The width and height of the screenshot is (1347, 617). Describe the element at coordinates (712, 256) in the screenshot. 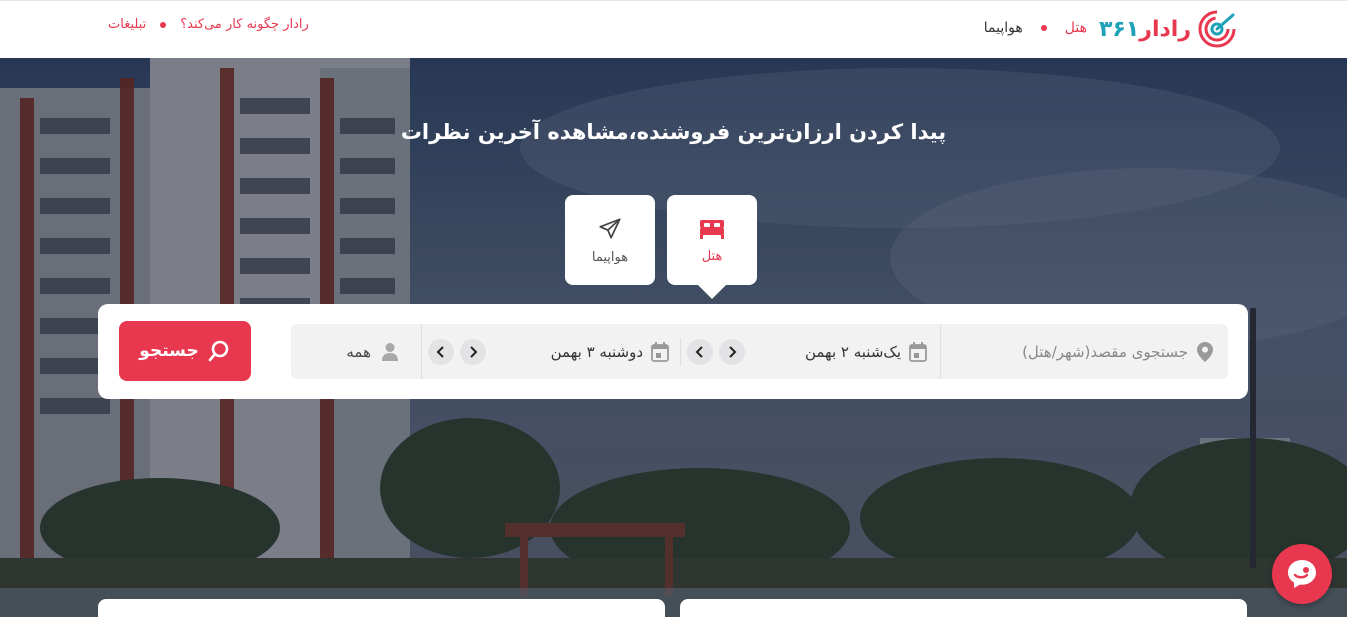

I see `tab-hotel-label: هتل` at that location.